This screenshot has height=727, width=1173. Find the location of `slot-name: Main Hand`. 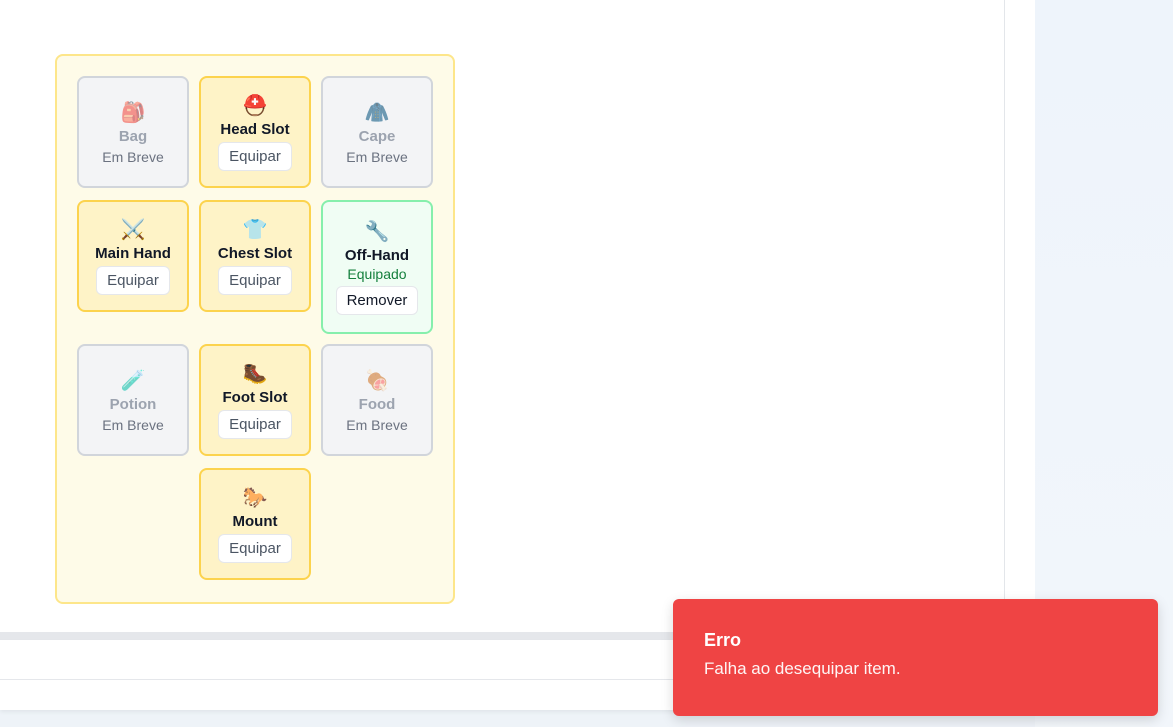

slot-name: Main Hand is located at coordinates (133, 253).